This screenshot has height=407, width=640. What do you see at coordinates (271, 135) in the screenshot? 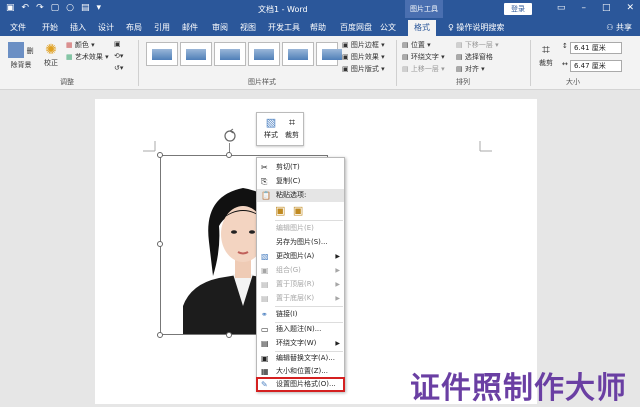
I see `style-label: 样式` at bounding box center [271, 135].